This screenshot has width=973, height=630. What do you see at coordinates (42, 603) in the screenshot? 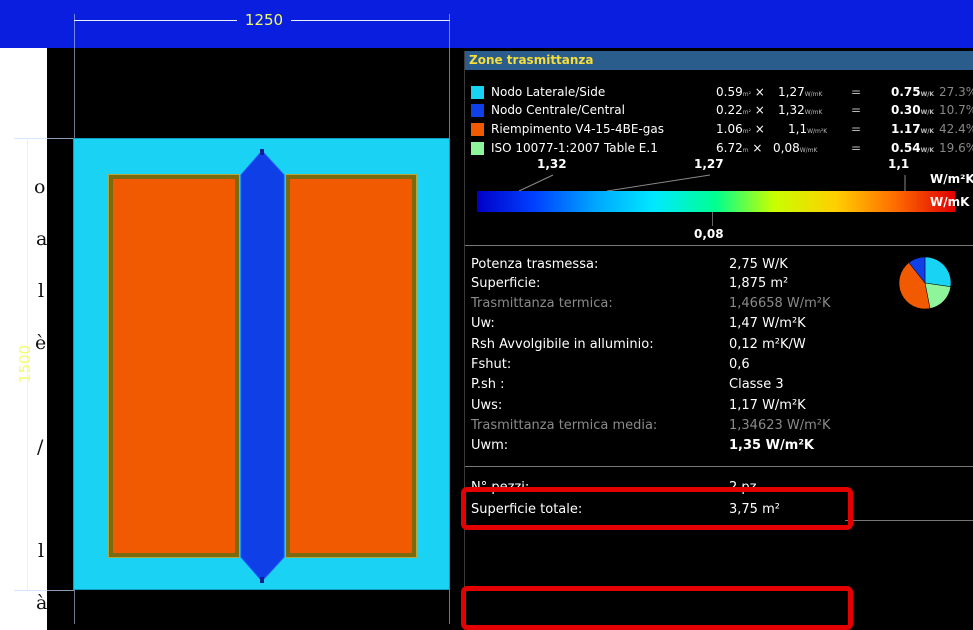
I see `text-fragment: à` at bounding box center [42, 603].